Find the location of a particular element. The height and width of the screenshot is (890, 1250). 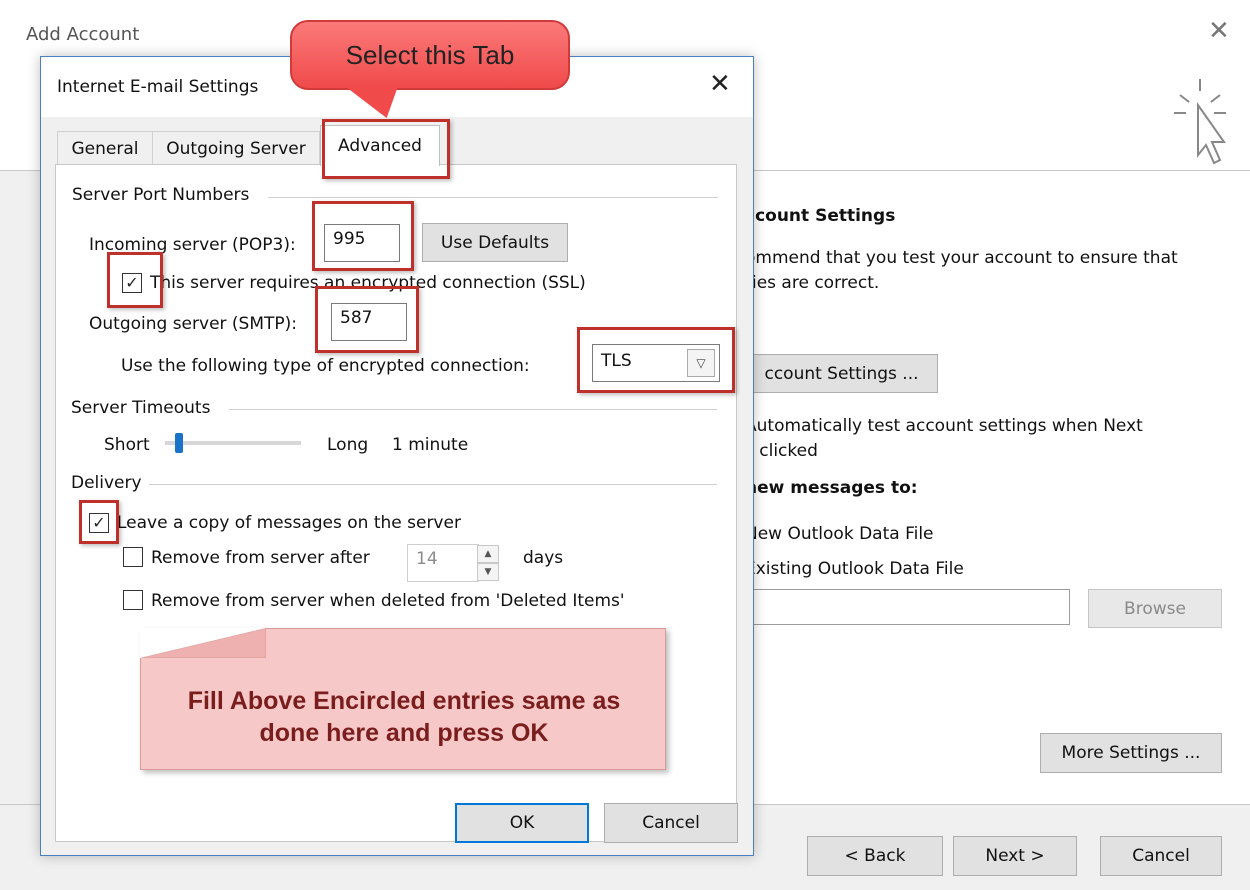

browse-button: Browse is located at coordinates (1155, 608).